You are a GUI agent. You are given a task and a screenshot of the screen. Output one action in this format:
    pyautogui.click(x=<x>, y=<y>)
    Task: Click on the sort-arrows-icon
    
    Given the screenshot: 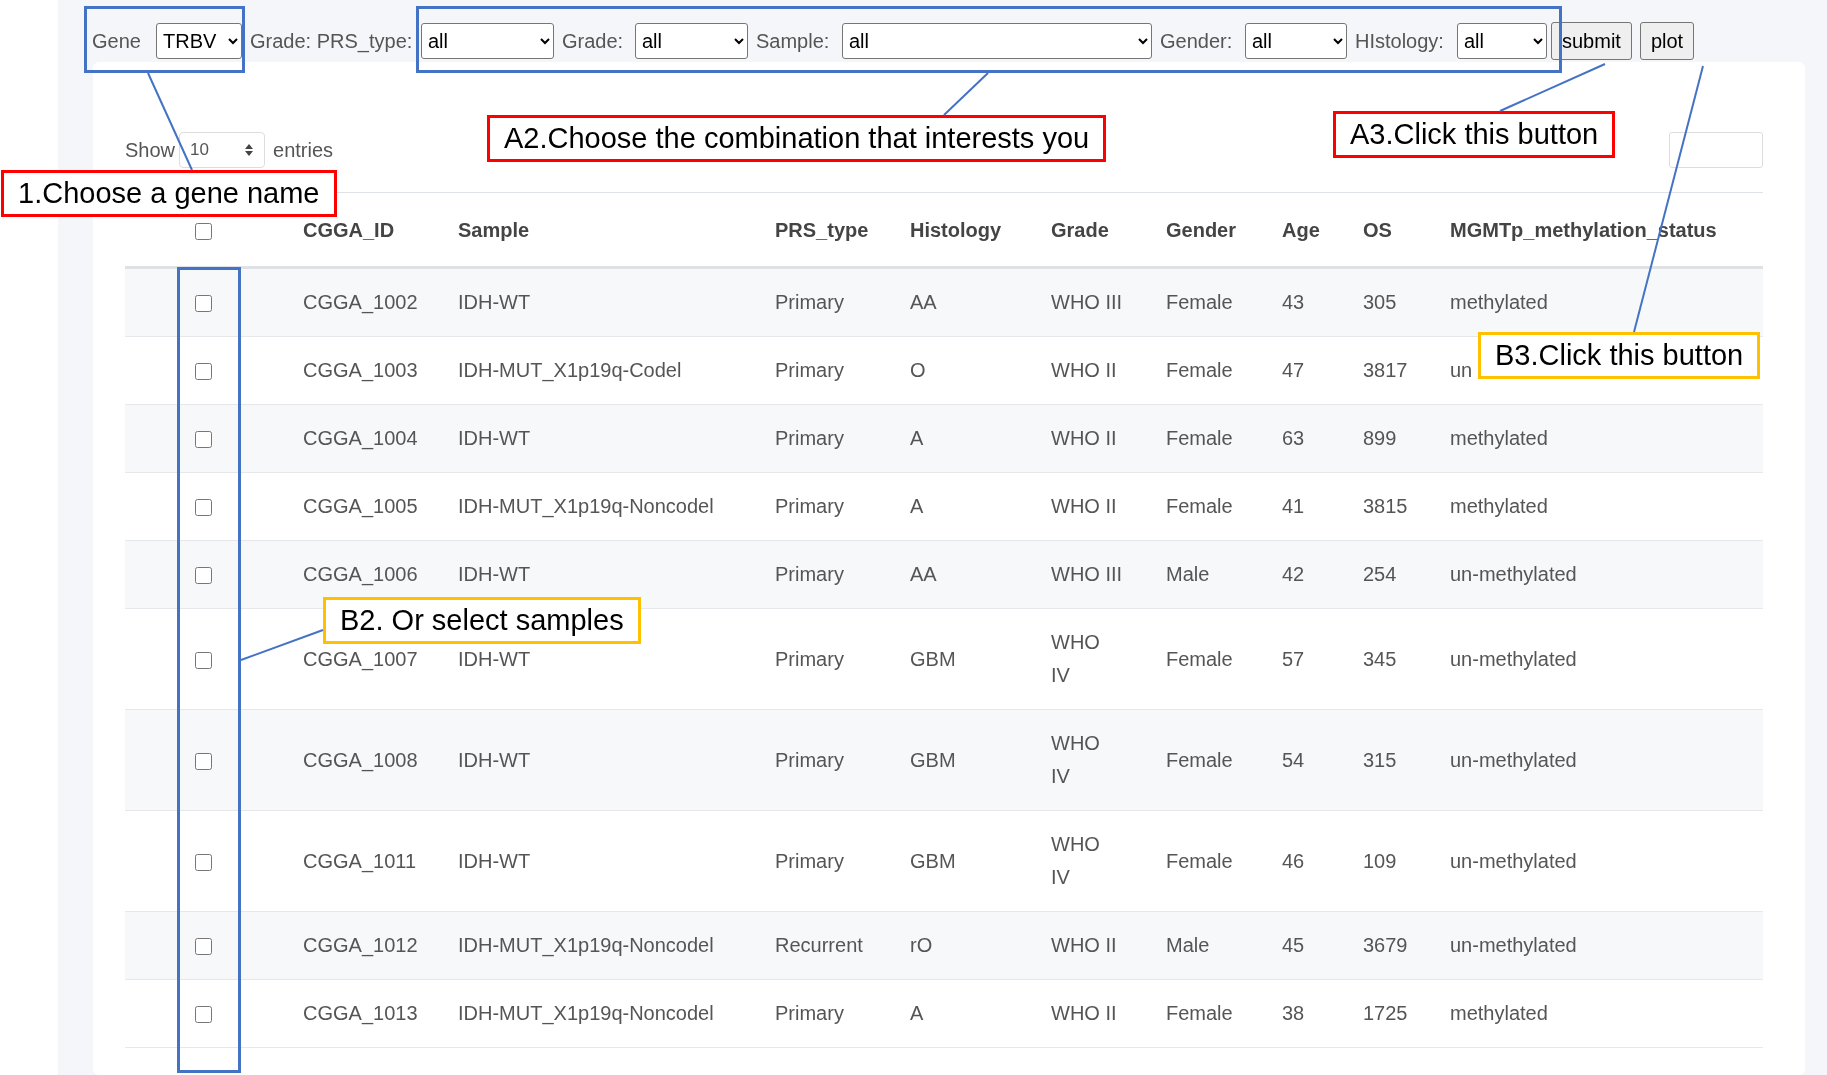 What is the action you would take?
    pyautogui.click(x=249, y=150)
    